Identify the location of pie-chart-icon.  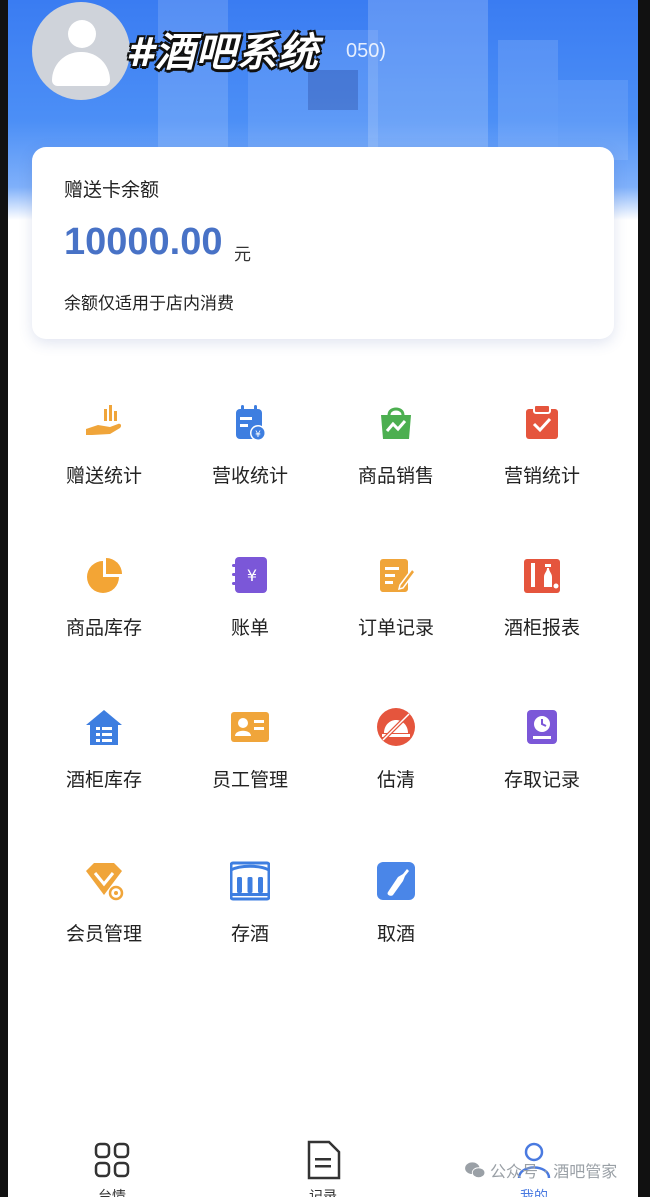
(104, 575).